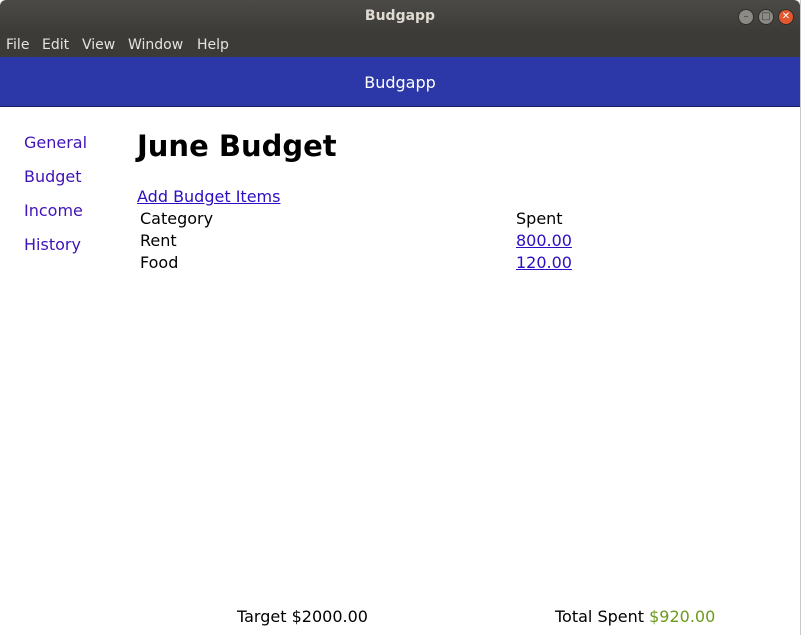 The height and width of the screenshot is (635, 803). Describe the element at coordinates (746, 17) in the screenshot. I see `minimize-icon: –` at that location.